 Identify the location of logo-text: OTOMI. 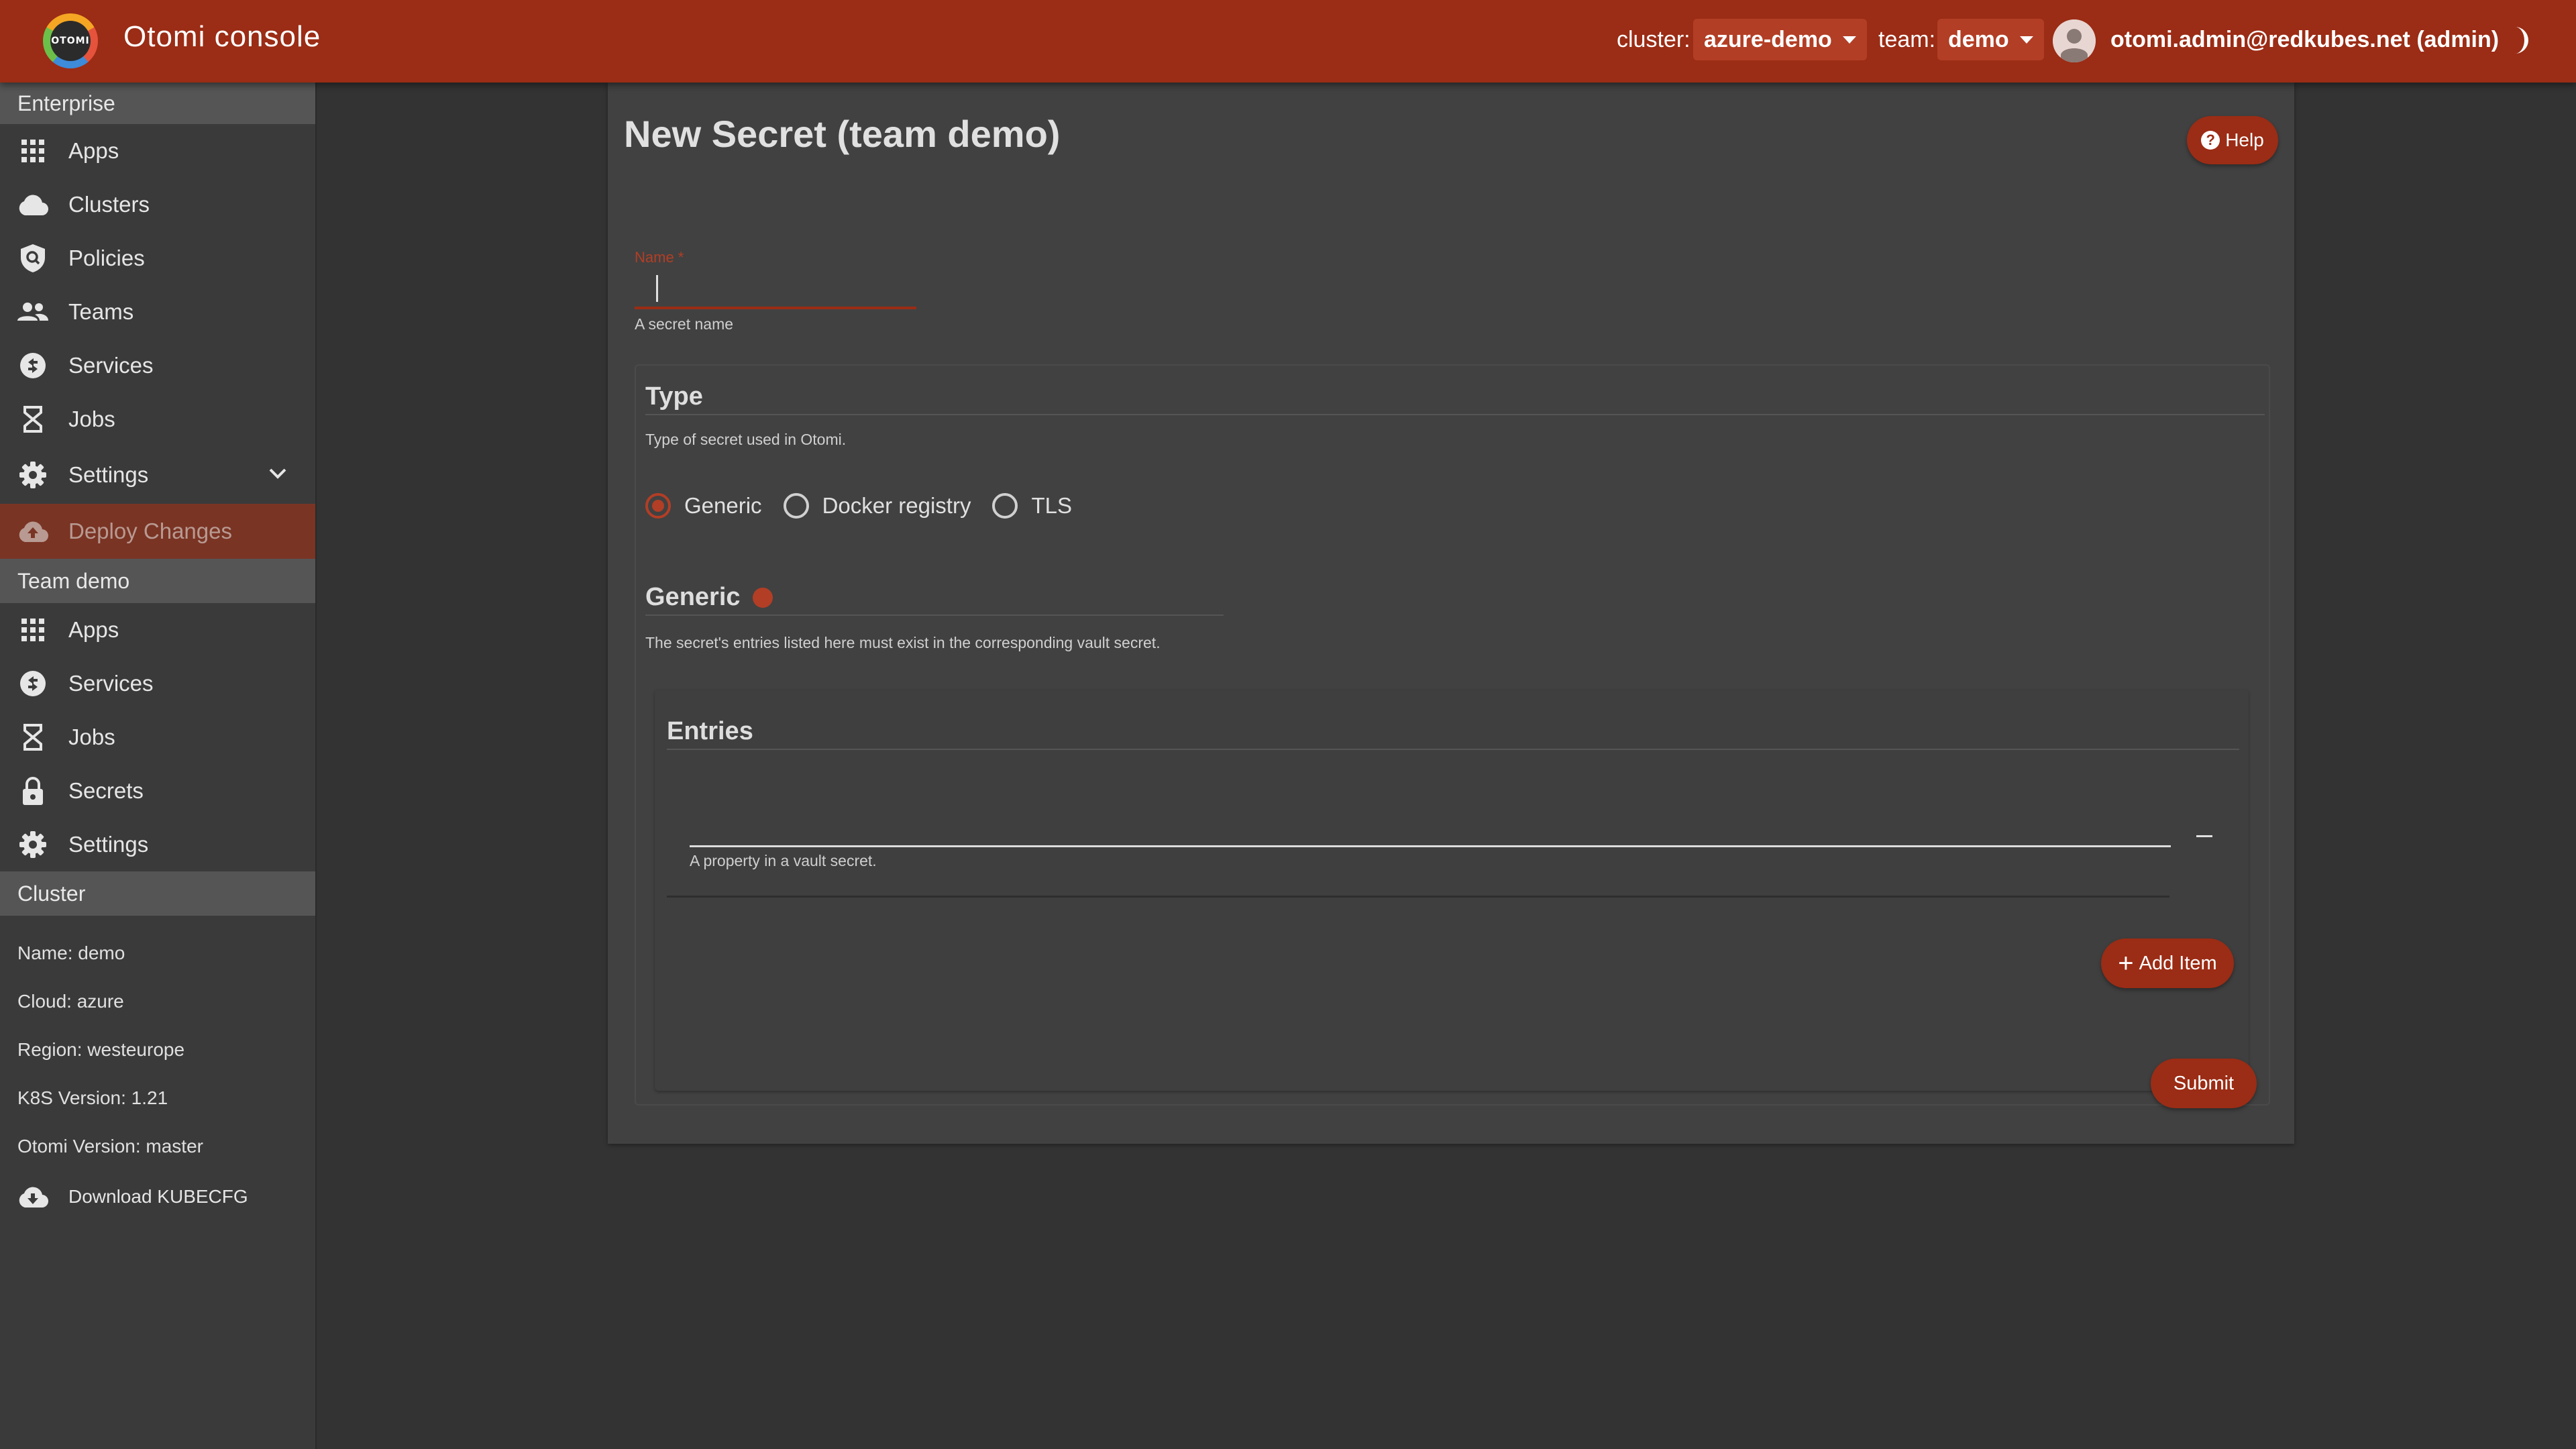
(70, 41).